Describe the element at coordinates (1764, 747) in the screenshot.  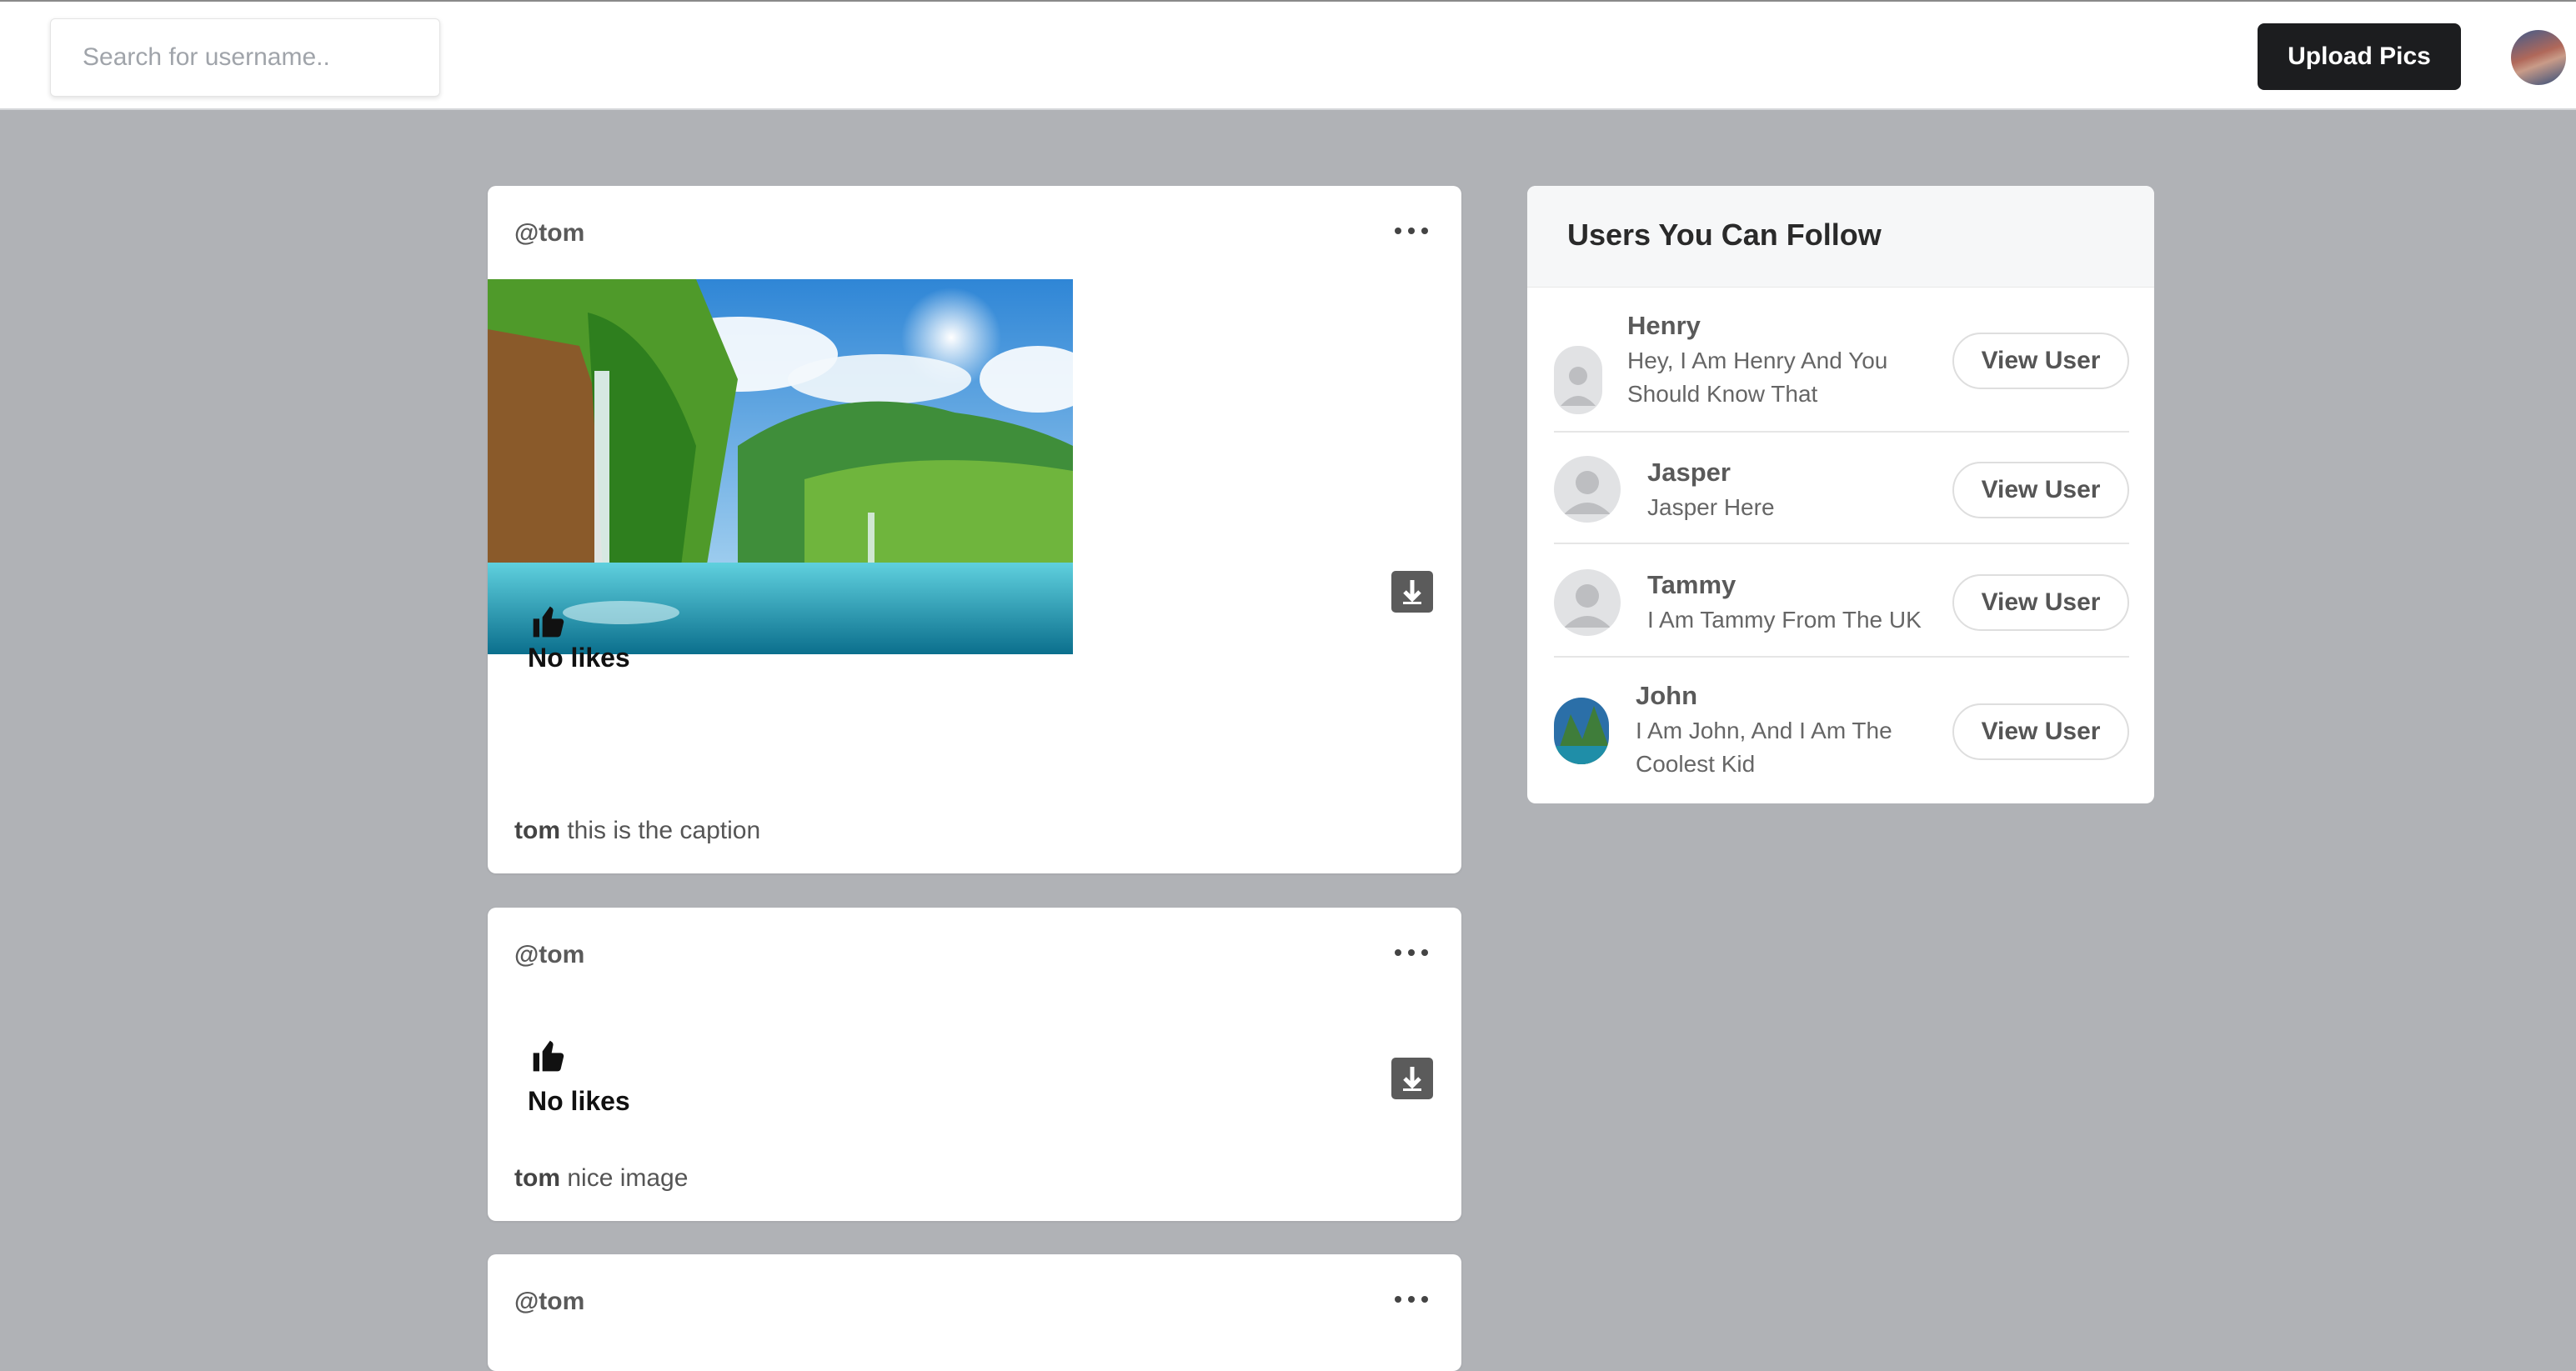
I see `user-bio: I Am John, And I Am The Coolest Kid` at that location.